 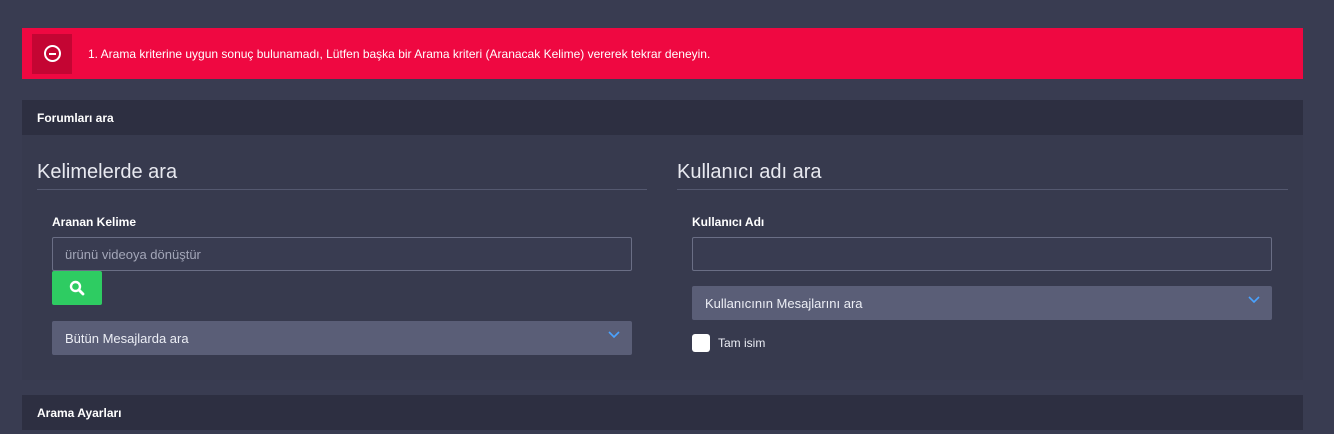 I want to click on keyword-label: Aranan Kelime, so click(x=94, y=222).